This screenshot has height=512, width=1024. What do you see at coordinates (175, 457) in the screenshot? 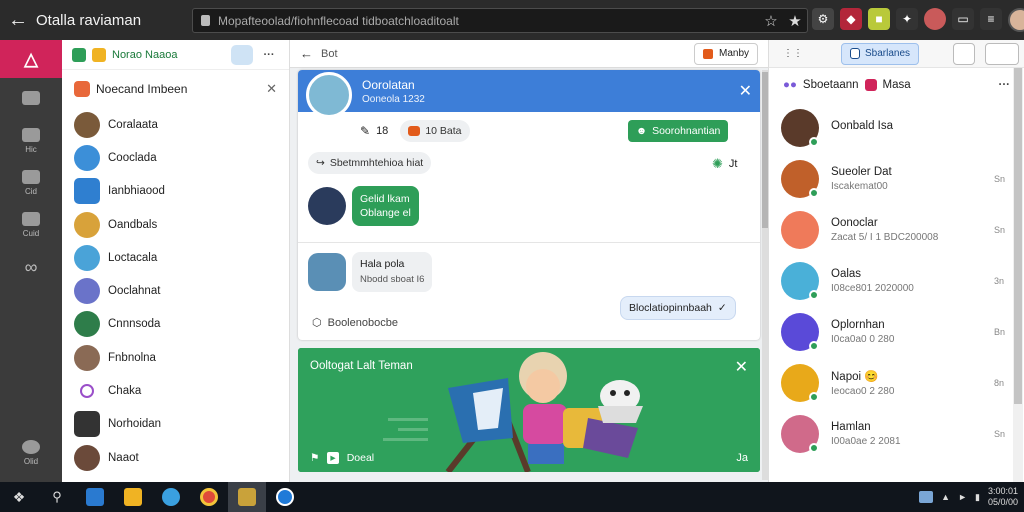
I see `contact-item: Naaot` at bounding box center [175, 457].